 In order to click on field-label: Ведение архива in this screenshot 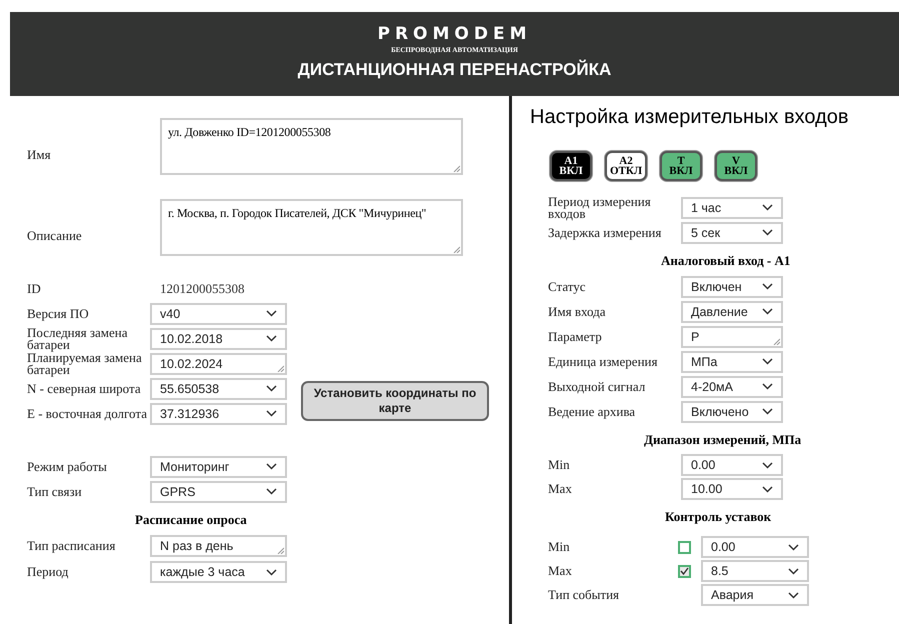, I will do `click(592, 412)`.